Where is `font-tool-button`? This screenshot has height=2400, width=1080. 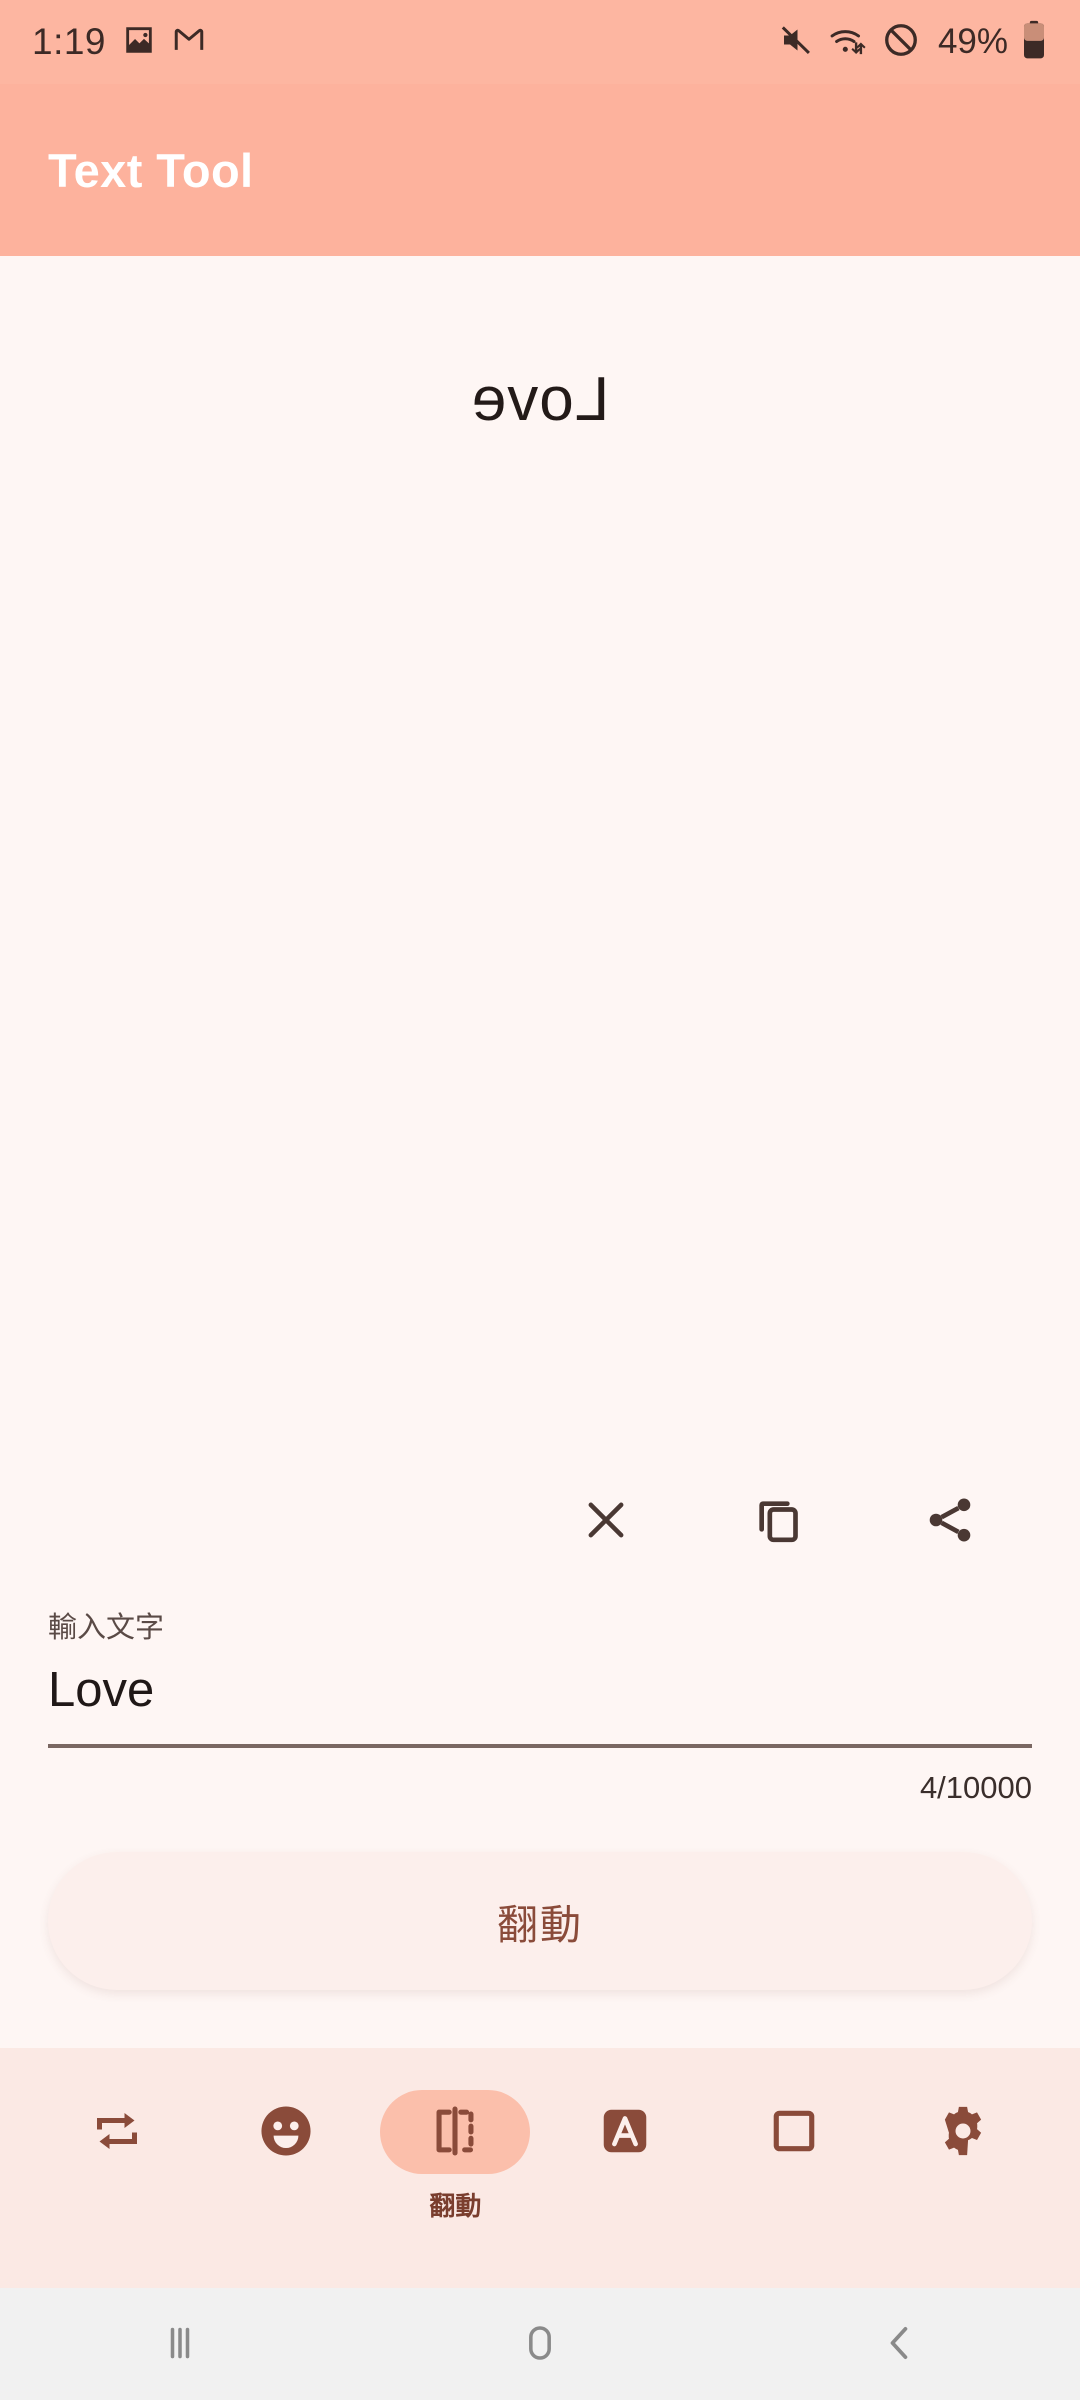
font-tool-button is located at coordinates (625, 2138).